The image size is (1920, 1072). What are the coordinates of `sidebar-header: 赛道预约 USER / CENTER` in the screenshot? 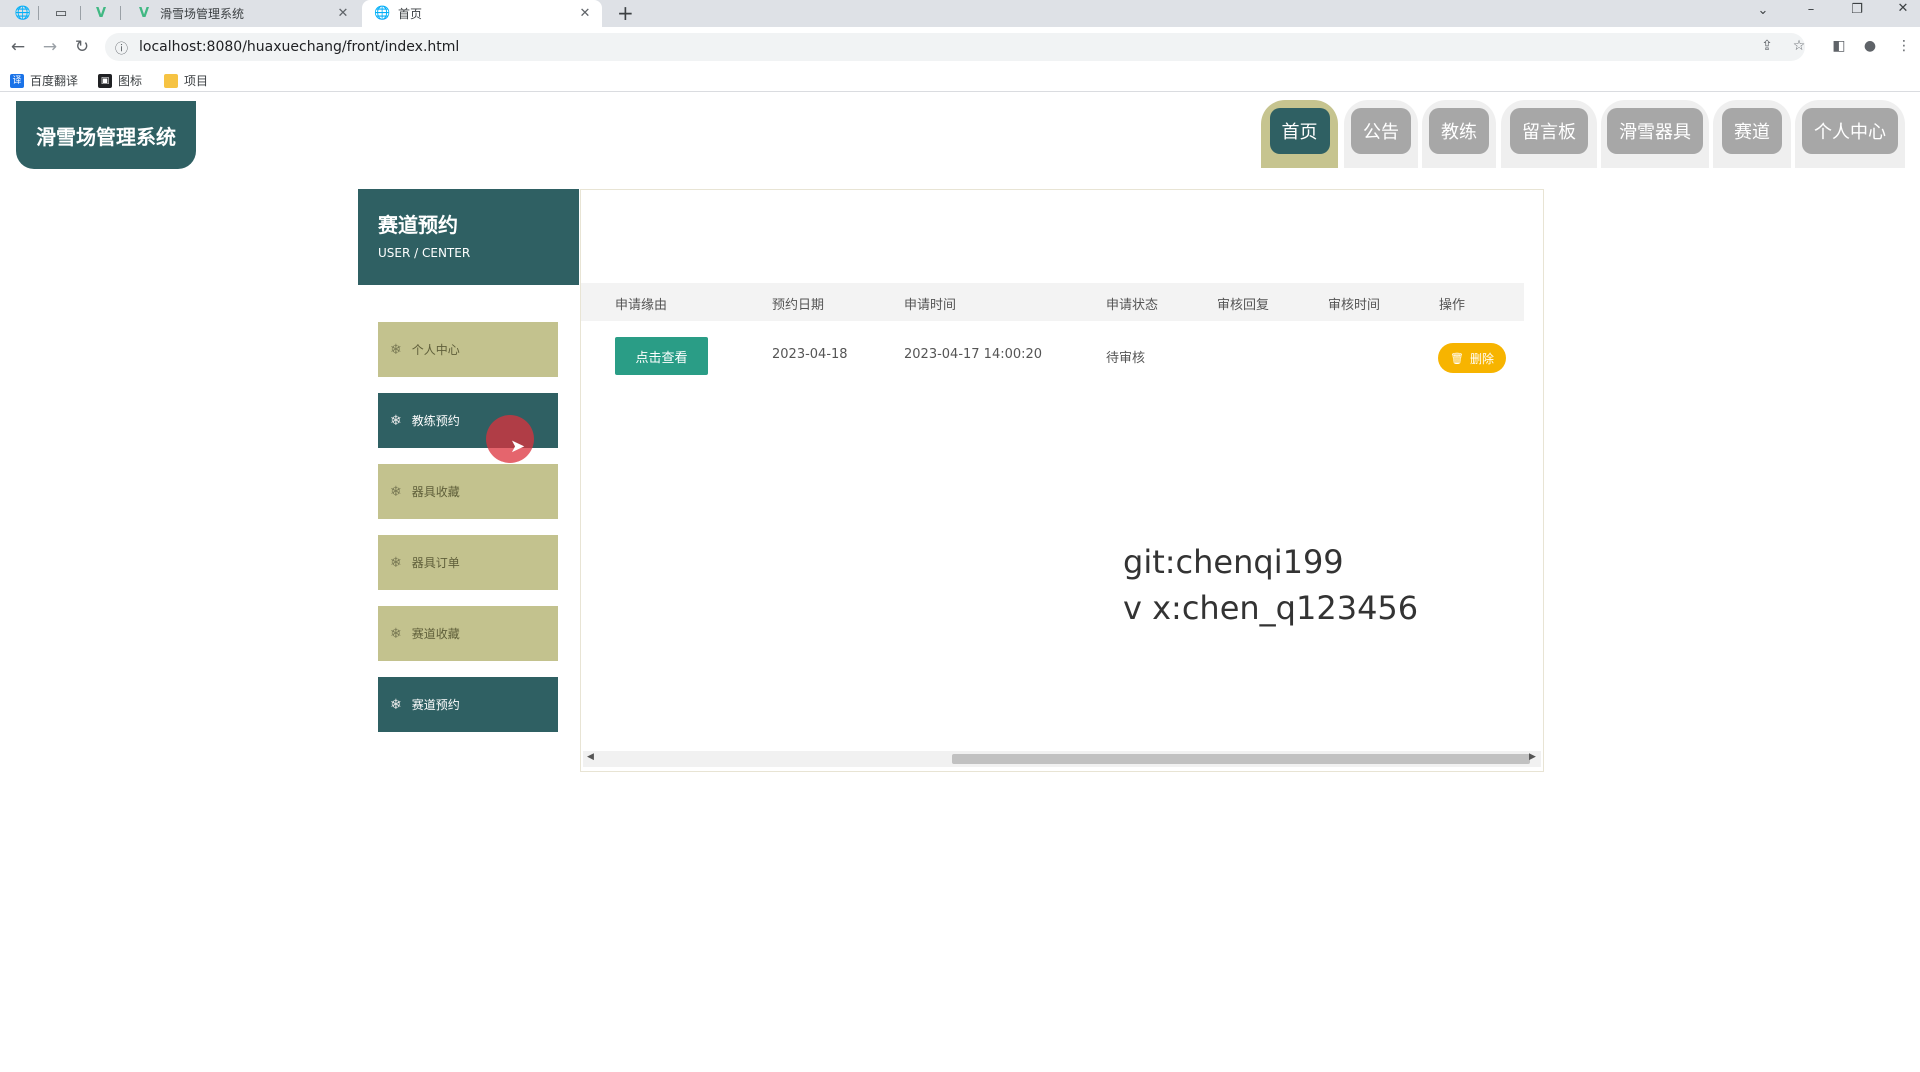 It's located at (468, 237).